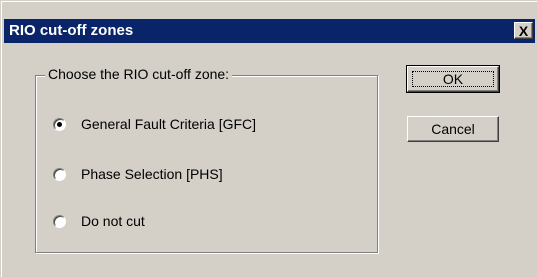  Describe the element at coordinates (71, 30) in the screenshot. I see `dialog-title: RIO cut-off zones` at that location.